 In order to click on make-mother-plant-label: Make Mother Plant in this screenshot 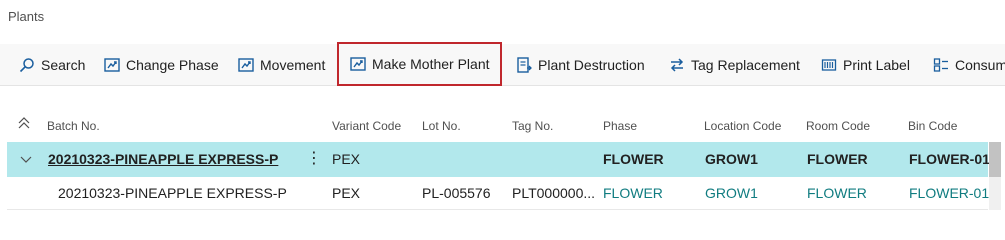, I will do `click(431, 64)`.